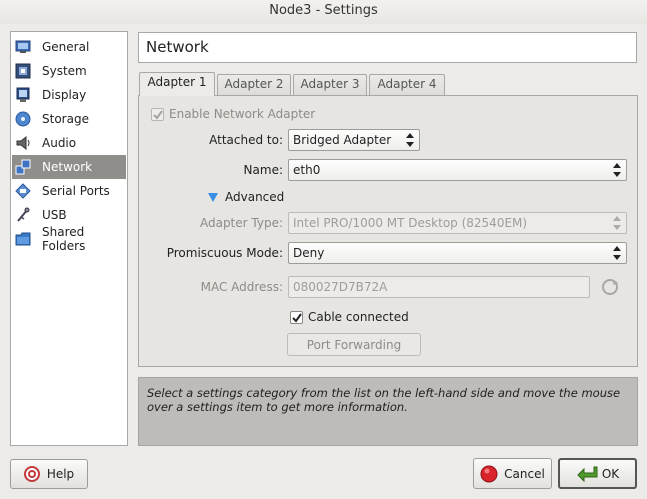 The width and height of the screenshot is (647, 499). What do you see at coordinates (439, 287) in the screenshot?
I see `mac-address-field: 080027D7B72A` at bounding box center [439, 287].